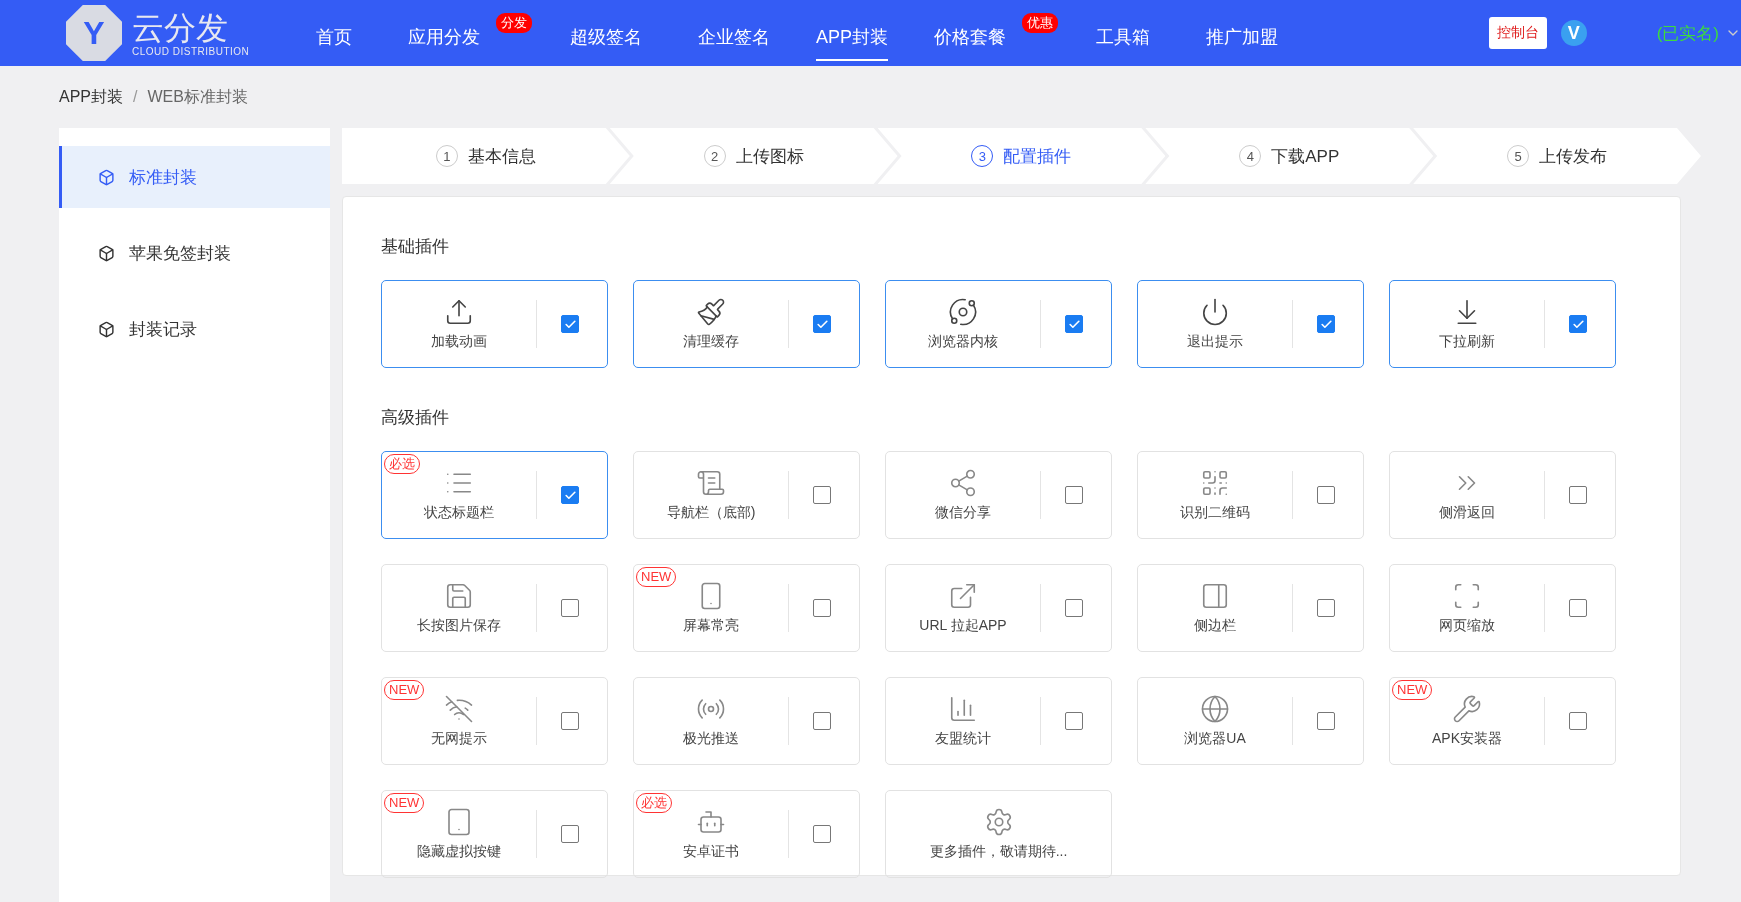 This screenshot has width=1741, height=902. I want to click on plugin-label: 无网提示, so click(459, 739).